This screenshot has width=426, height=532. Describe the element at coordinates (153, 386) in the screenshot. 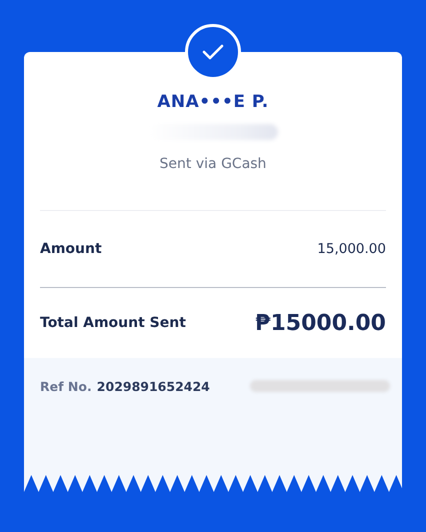

I see `reference-number: 2029891652424` at that location.